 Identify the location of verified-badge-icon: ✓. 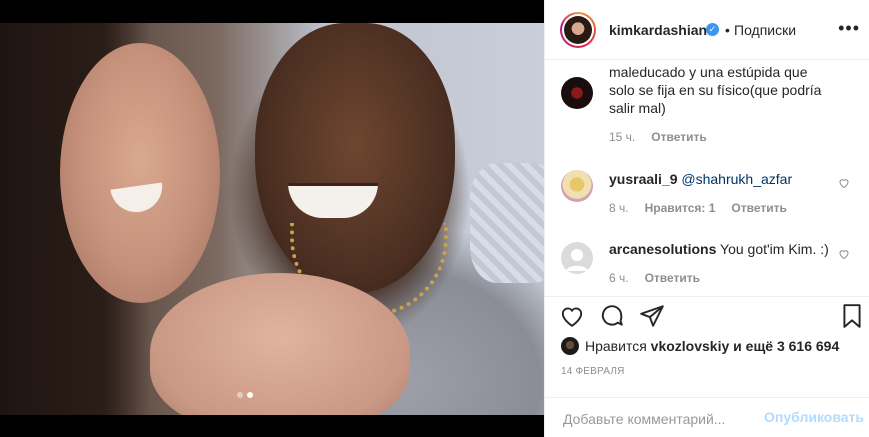
(712, 29).